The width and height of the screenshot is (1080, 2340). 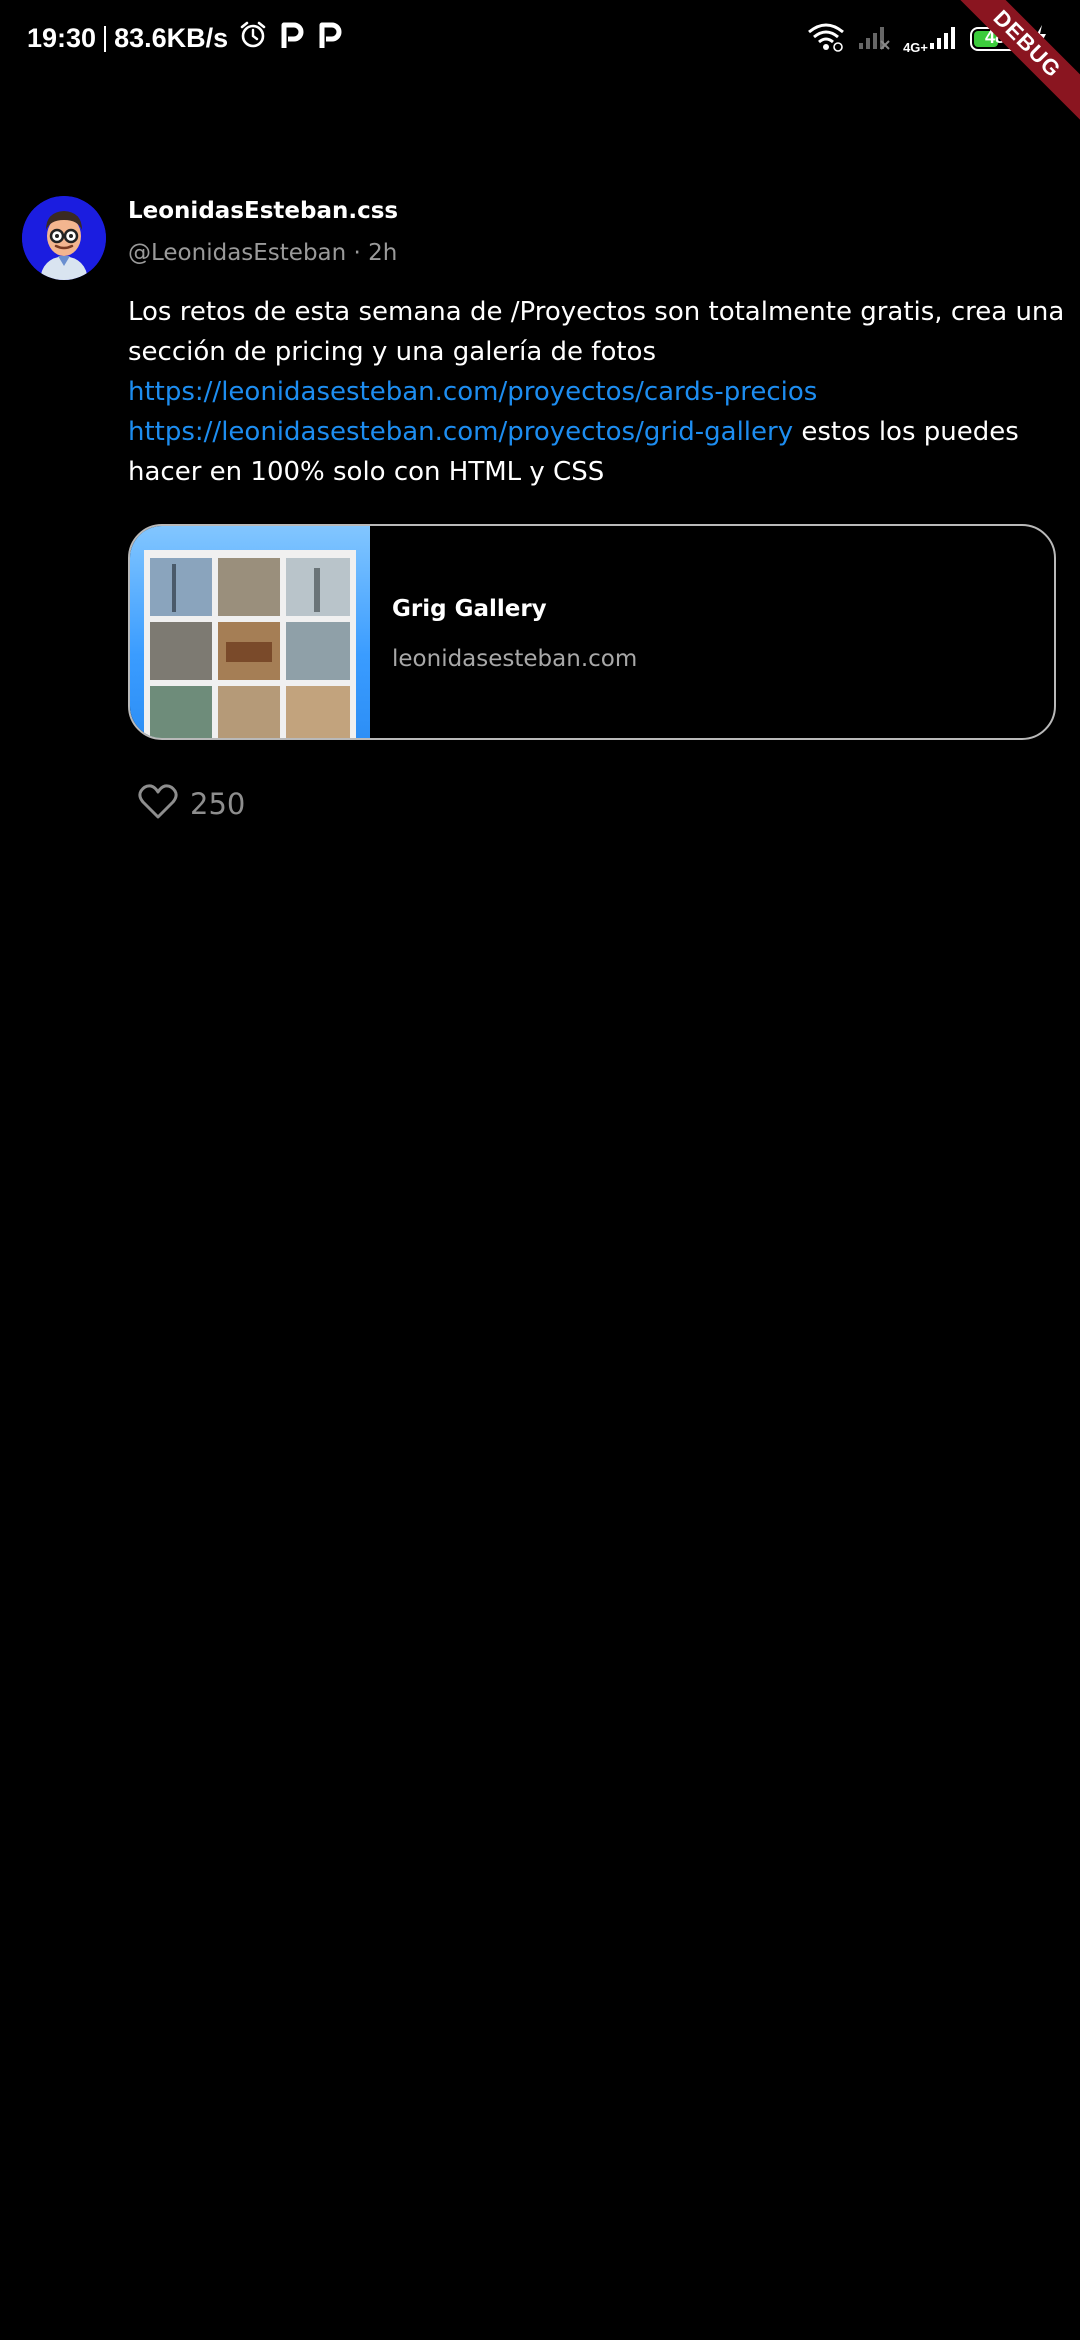 What do you see at coordinates (540, 68) in the screenshot?
I see `status-bar: 19:30 83.6KB/s 4G+ 48 DEBUG` at bounding box center [540, 68].